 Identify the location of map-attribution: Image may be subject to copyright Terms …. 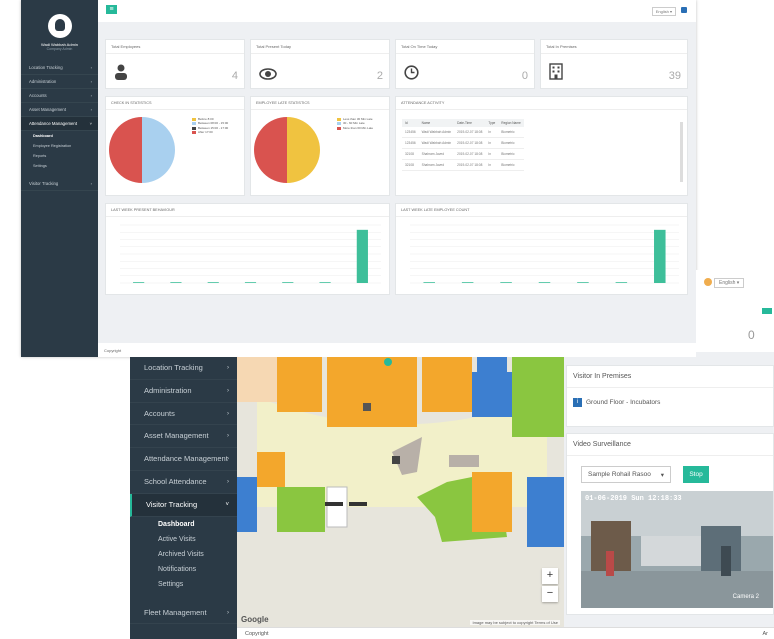
(515, 622).